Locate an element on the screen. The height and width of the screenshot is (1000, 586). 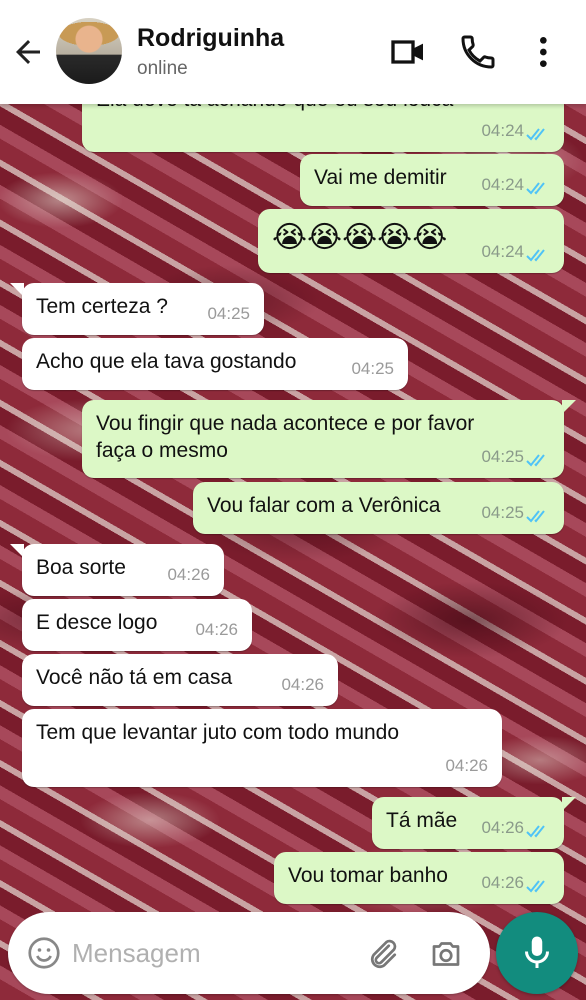
message-bubble-incoming: Boa sorte 04:26 is located at coordinates (123, 570).